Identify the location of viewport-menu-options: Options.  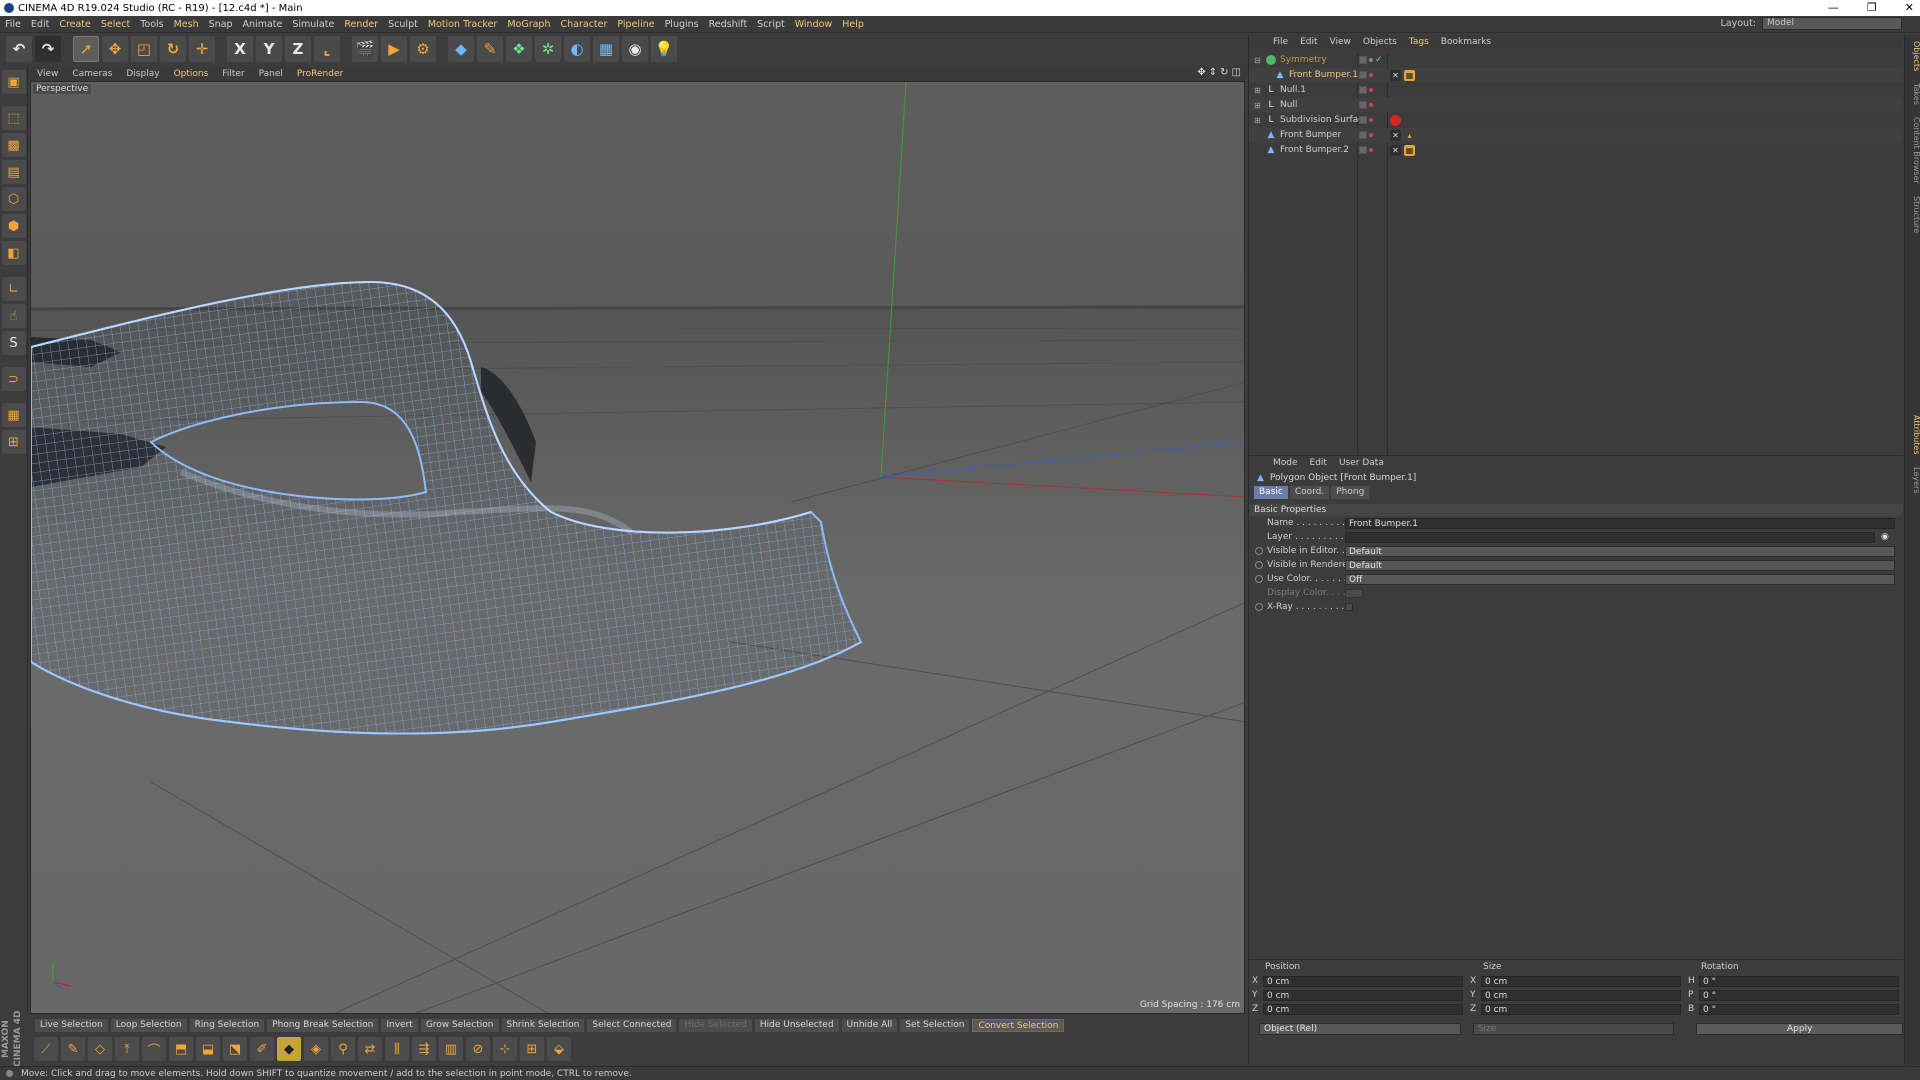
(191, 74).